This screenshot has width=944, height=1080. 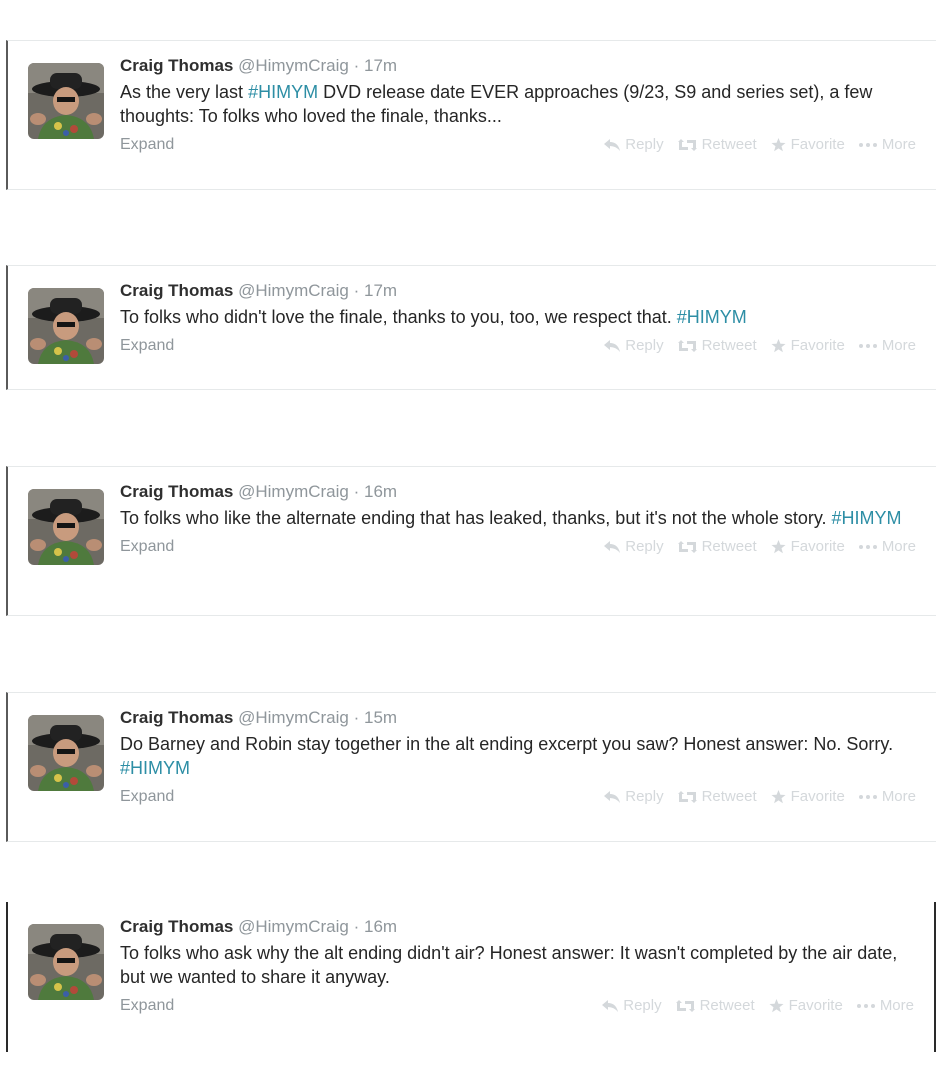 What do you see at coordinates (380, 717) in the screenshot?
I see `tweet-timestamp: 15m` at bounding box center [380, 717].